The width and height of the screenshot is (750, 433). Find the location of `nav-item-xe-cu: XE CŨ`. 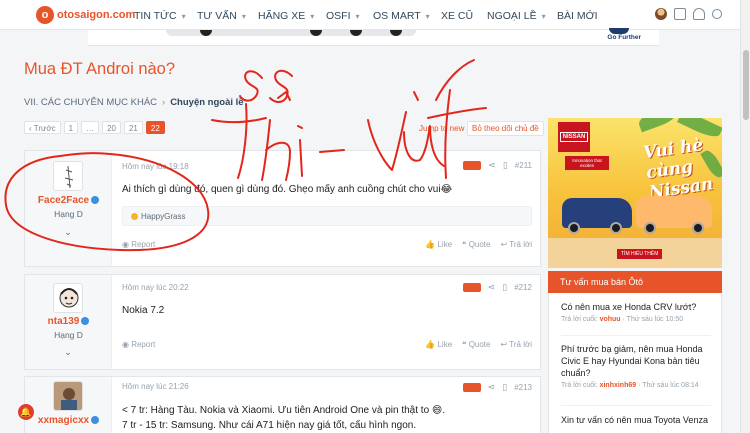

nav-item-xe-cu: XE CŨ is located at coordinates (457, 16).